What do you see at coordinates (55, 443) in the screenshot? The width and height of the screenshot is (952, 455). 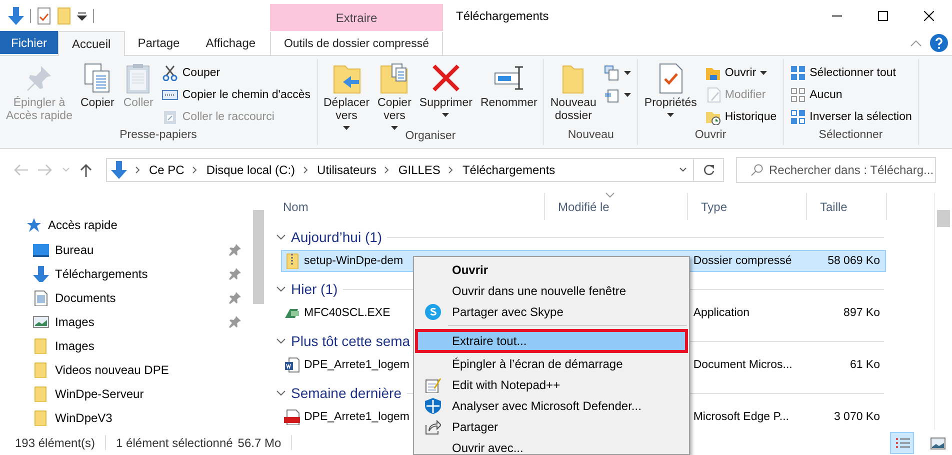 I see `status-text: 193 élément(s)` at bounding box center [55, 443].